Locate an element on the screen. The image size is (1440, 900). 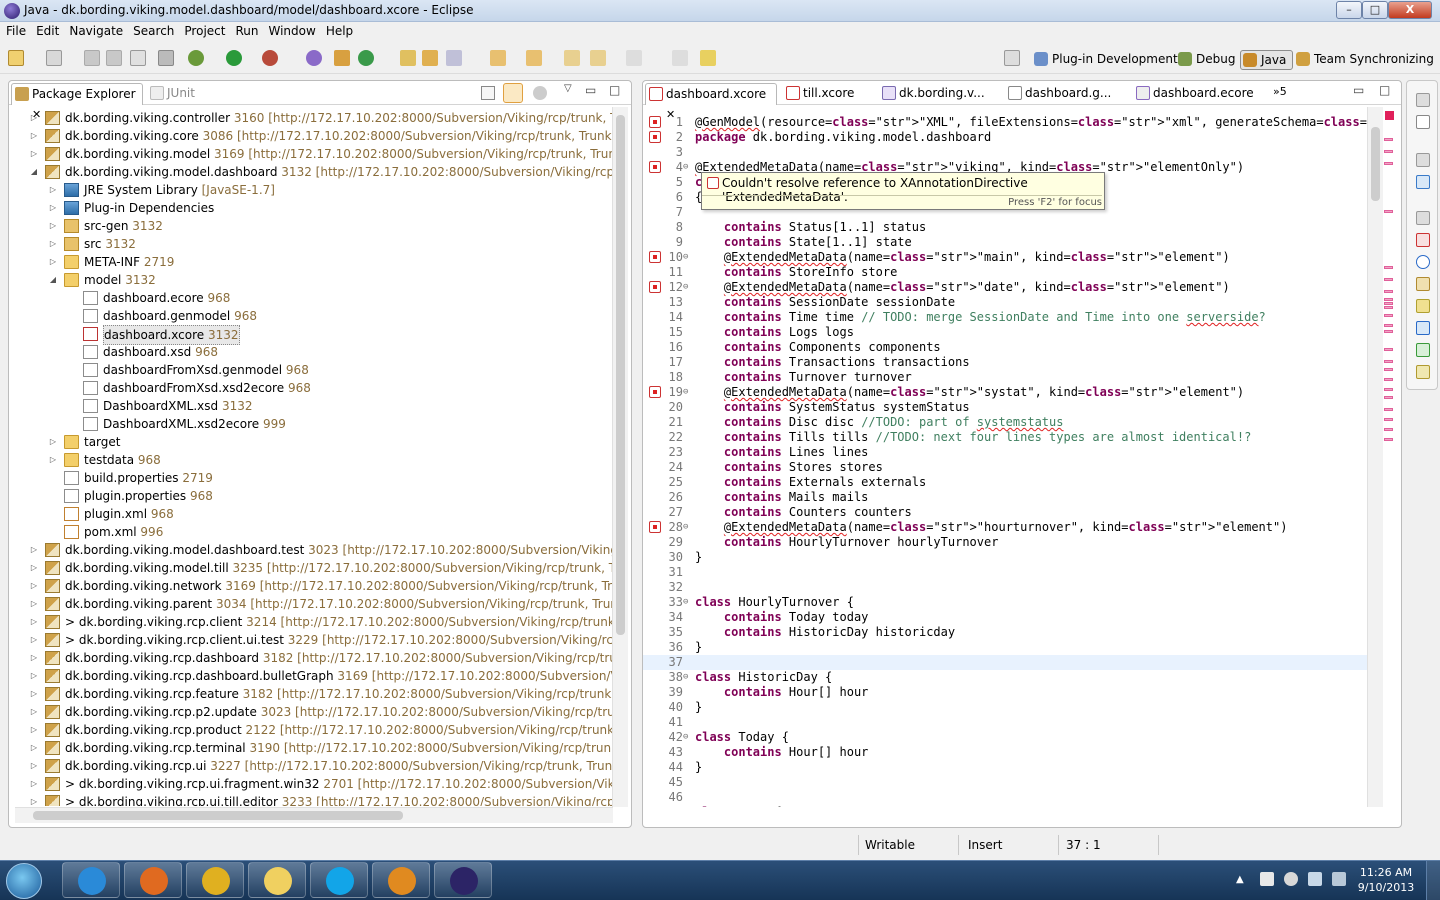
taskbar-ie-button is located at coordinates (91, 880).